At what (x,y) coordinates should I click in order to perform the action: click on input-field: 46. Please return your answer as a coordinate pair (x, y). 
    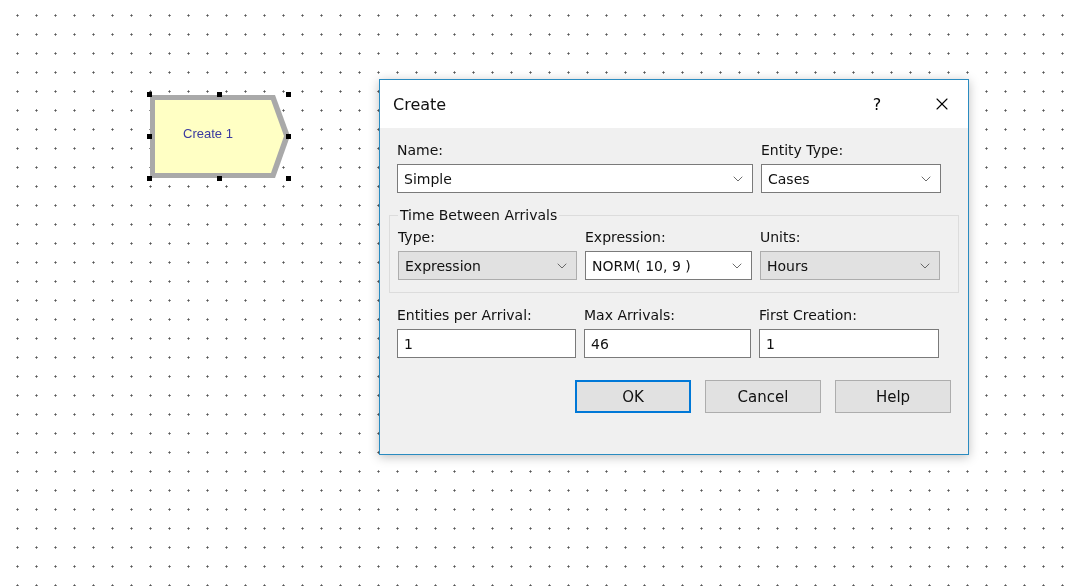
    Looking at the image, I should click on (667, 343).